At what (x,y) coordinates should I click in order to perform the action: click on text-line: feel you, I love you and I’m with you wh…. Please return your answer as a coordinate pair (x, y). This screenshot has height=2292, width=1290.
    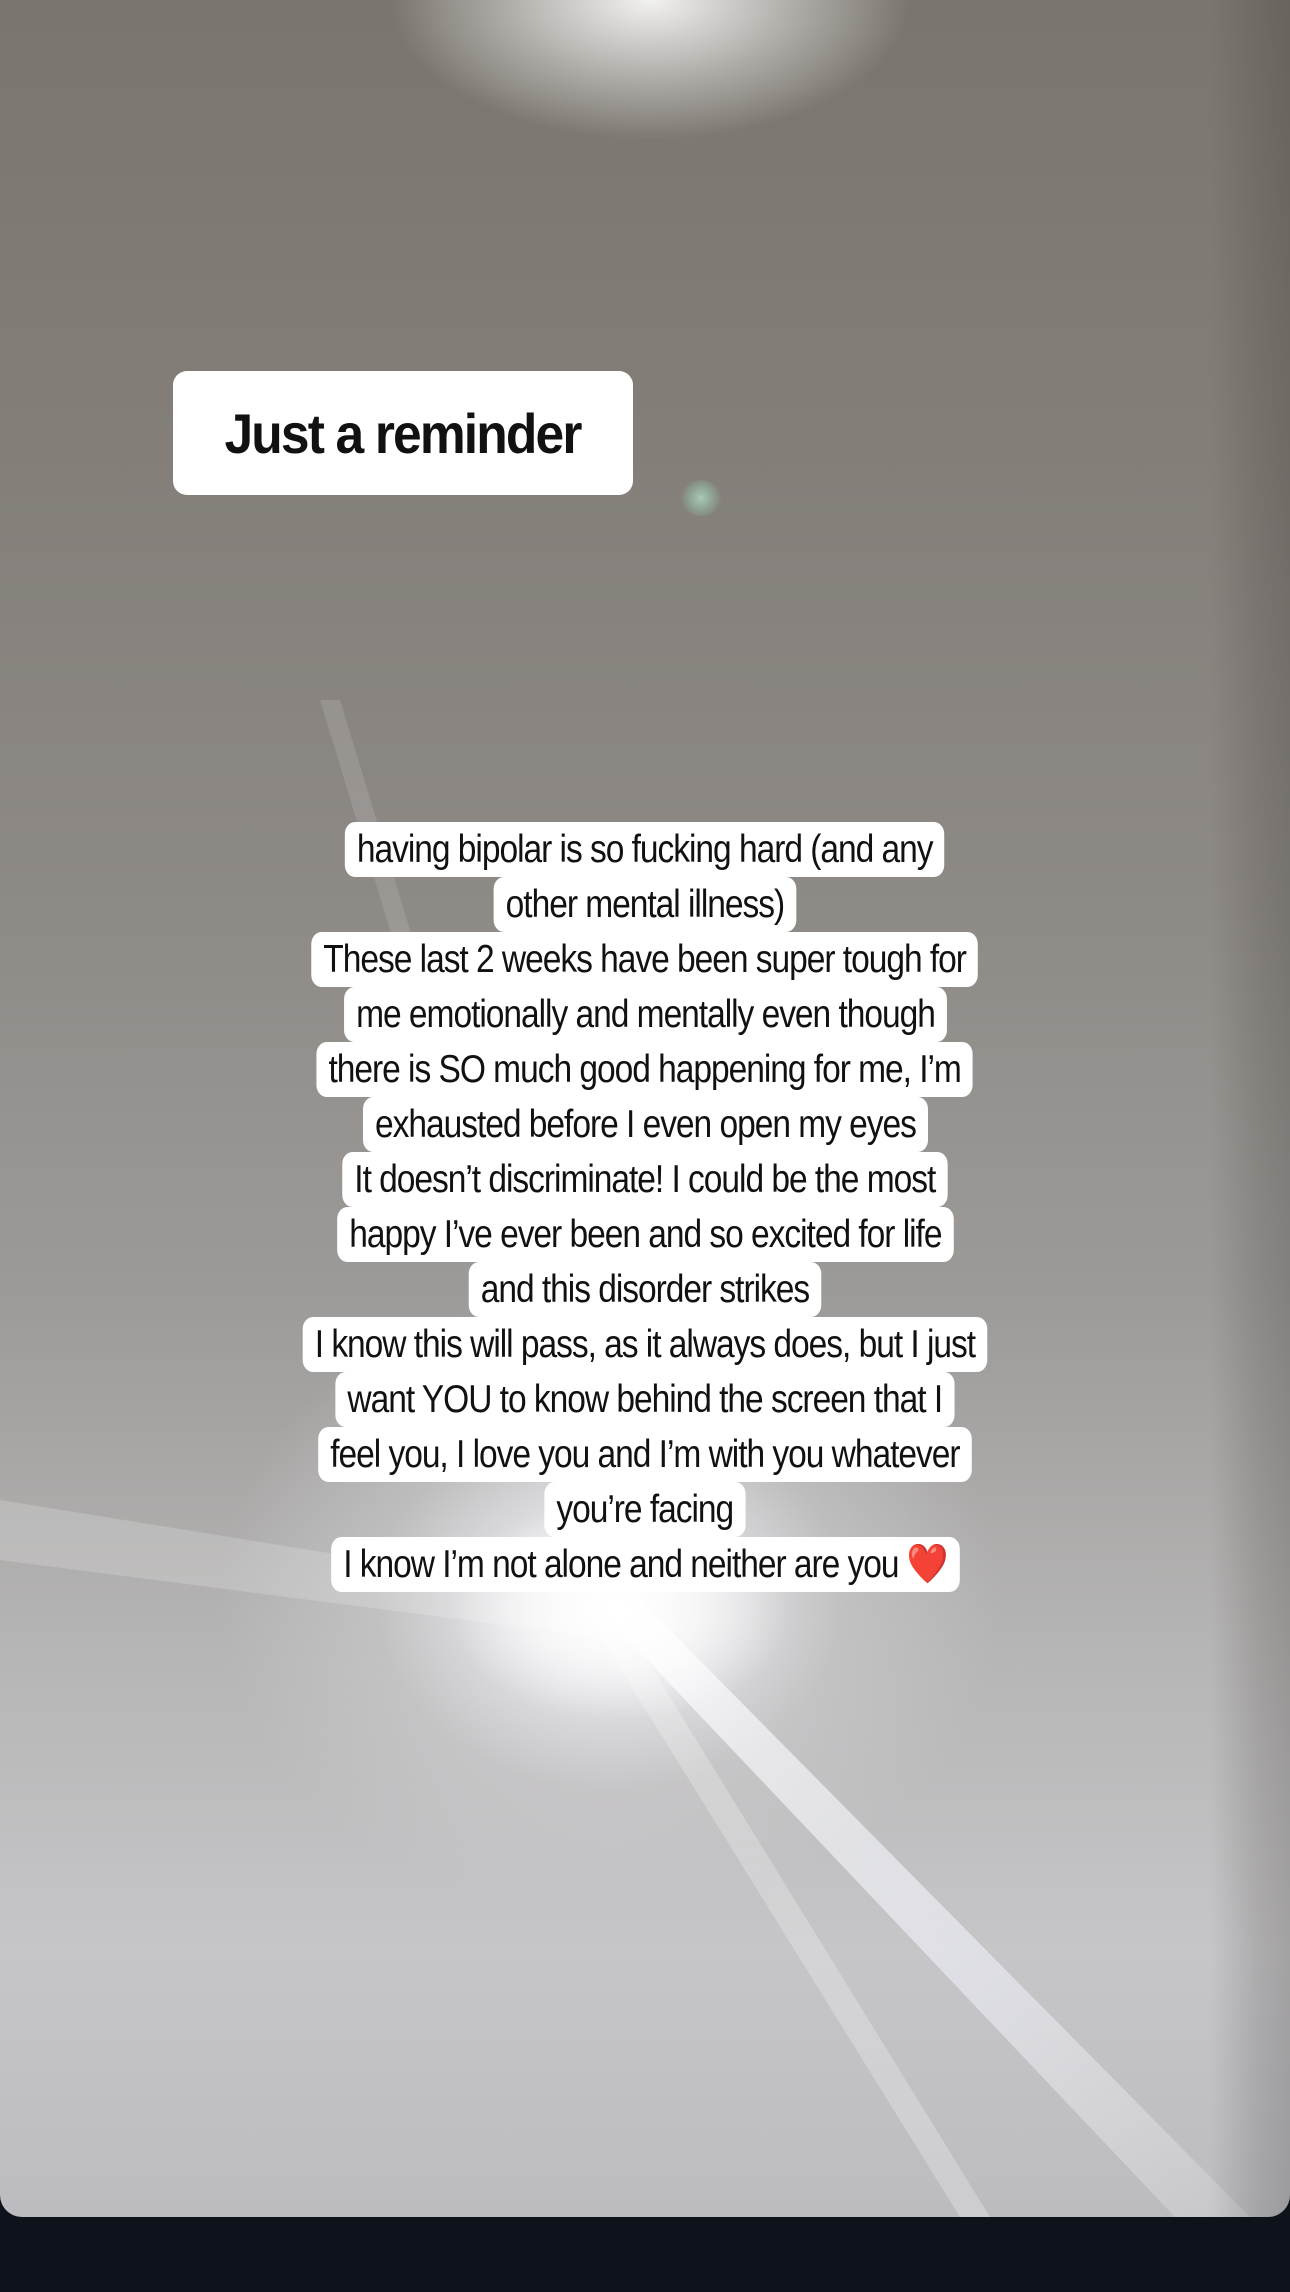
    Looking at the image, I should click on (645, 1454).